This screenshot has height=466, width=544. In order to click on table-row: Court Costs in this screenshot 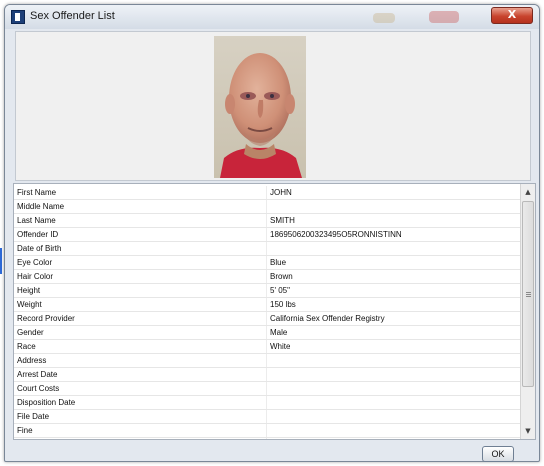, I will do `click(267, 389)`.